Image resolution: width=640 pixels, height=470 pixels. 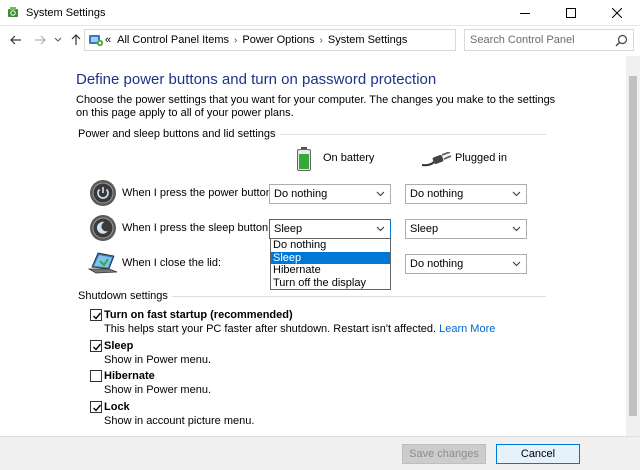 I want to click on maximize-button, so click(x=571, y=13).